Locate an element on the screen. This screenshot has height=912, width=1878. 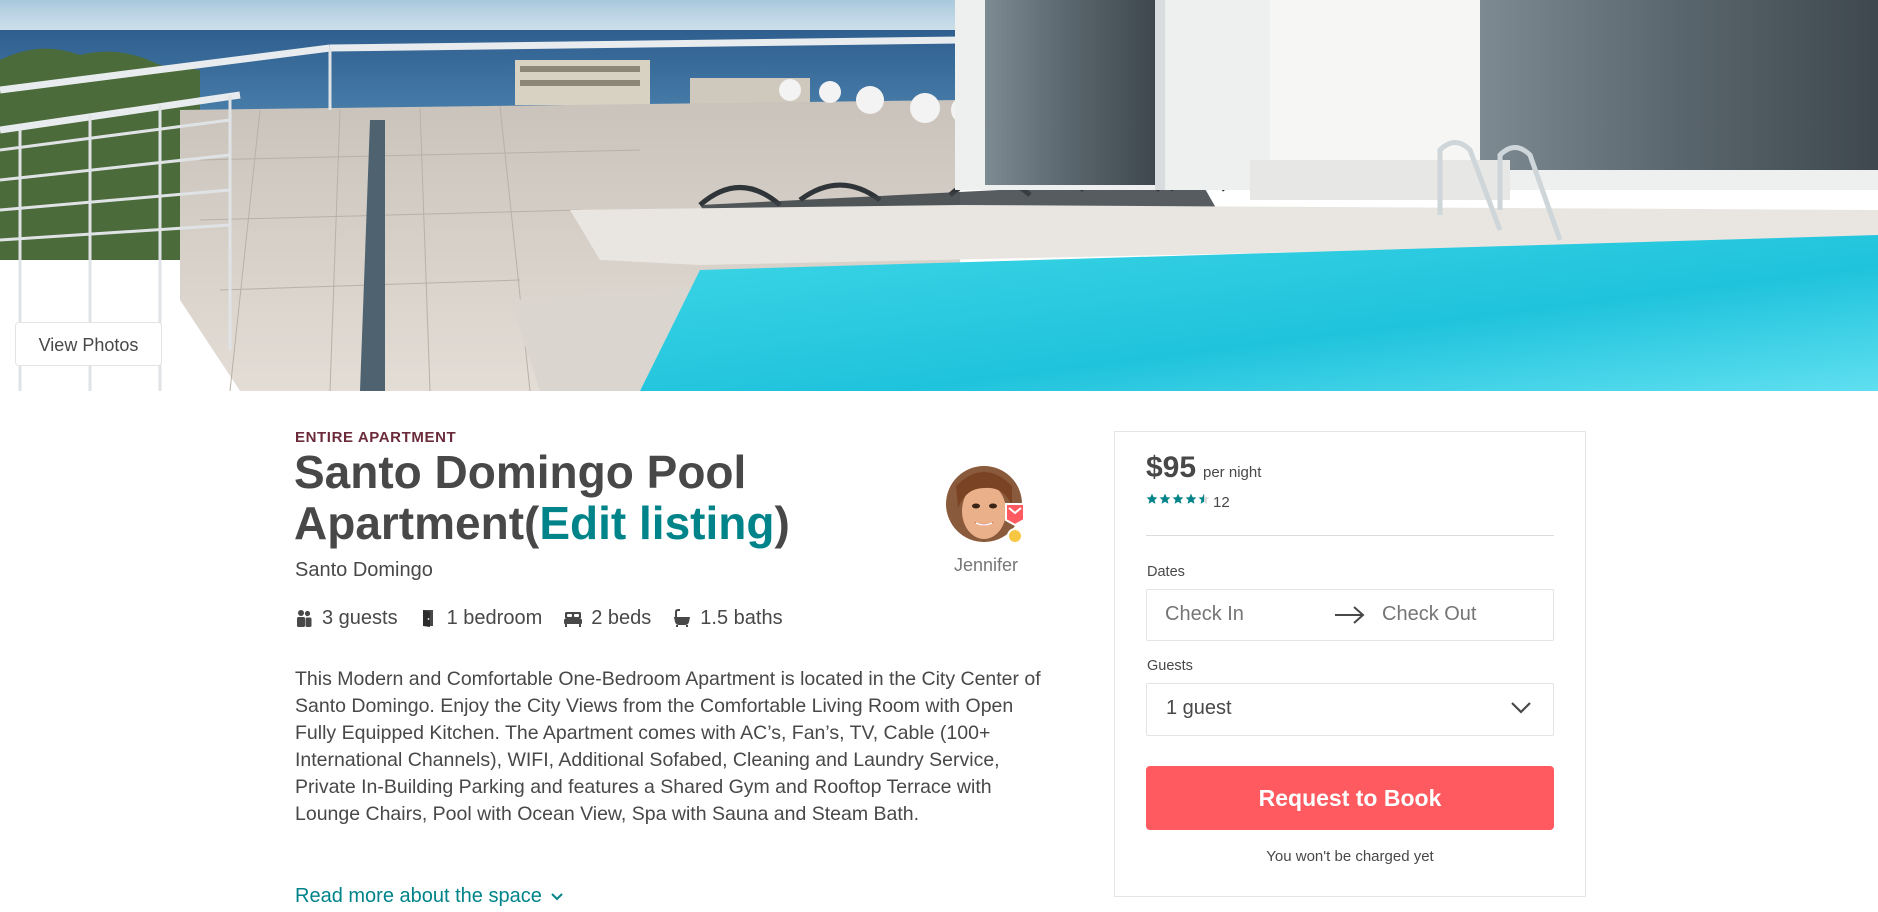
listing-city: Santo Domingo is located at coordinates (364, 570).